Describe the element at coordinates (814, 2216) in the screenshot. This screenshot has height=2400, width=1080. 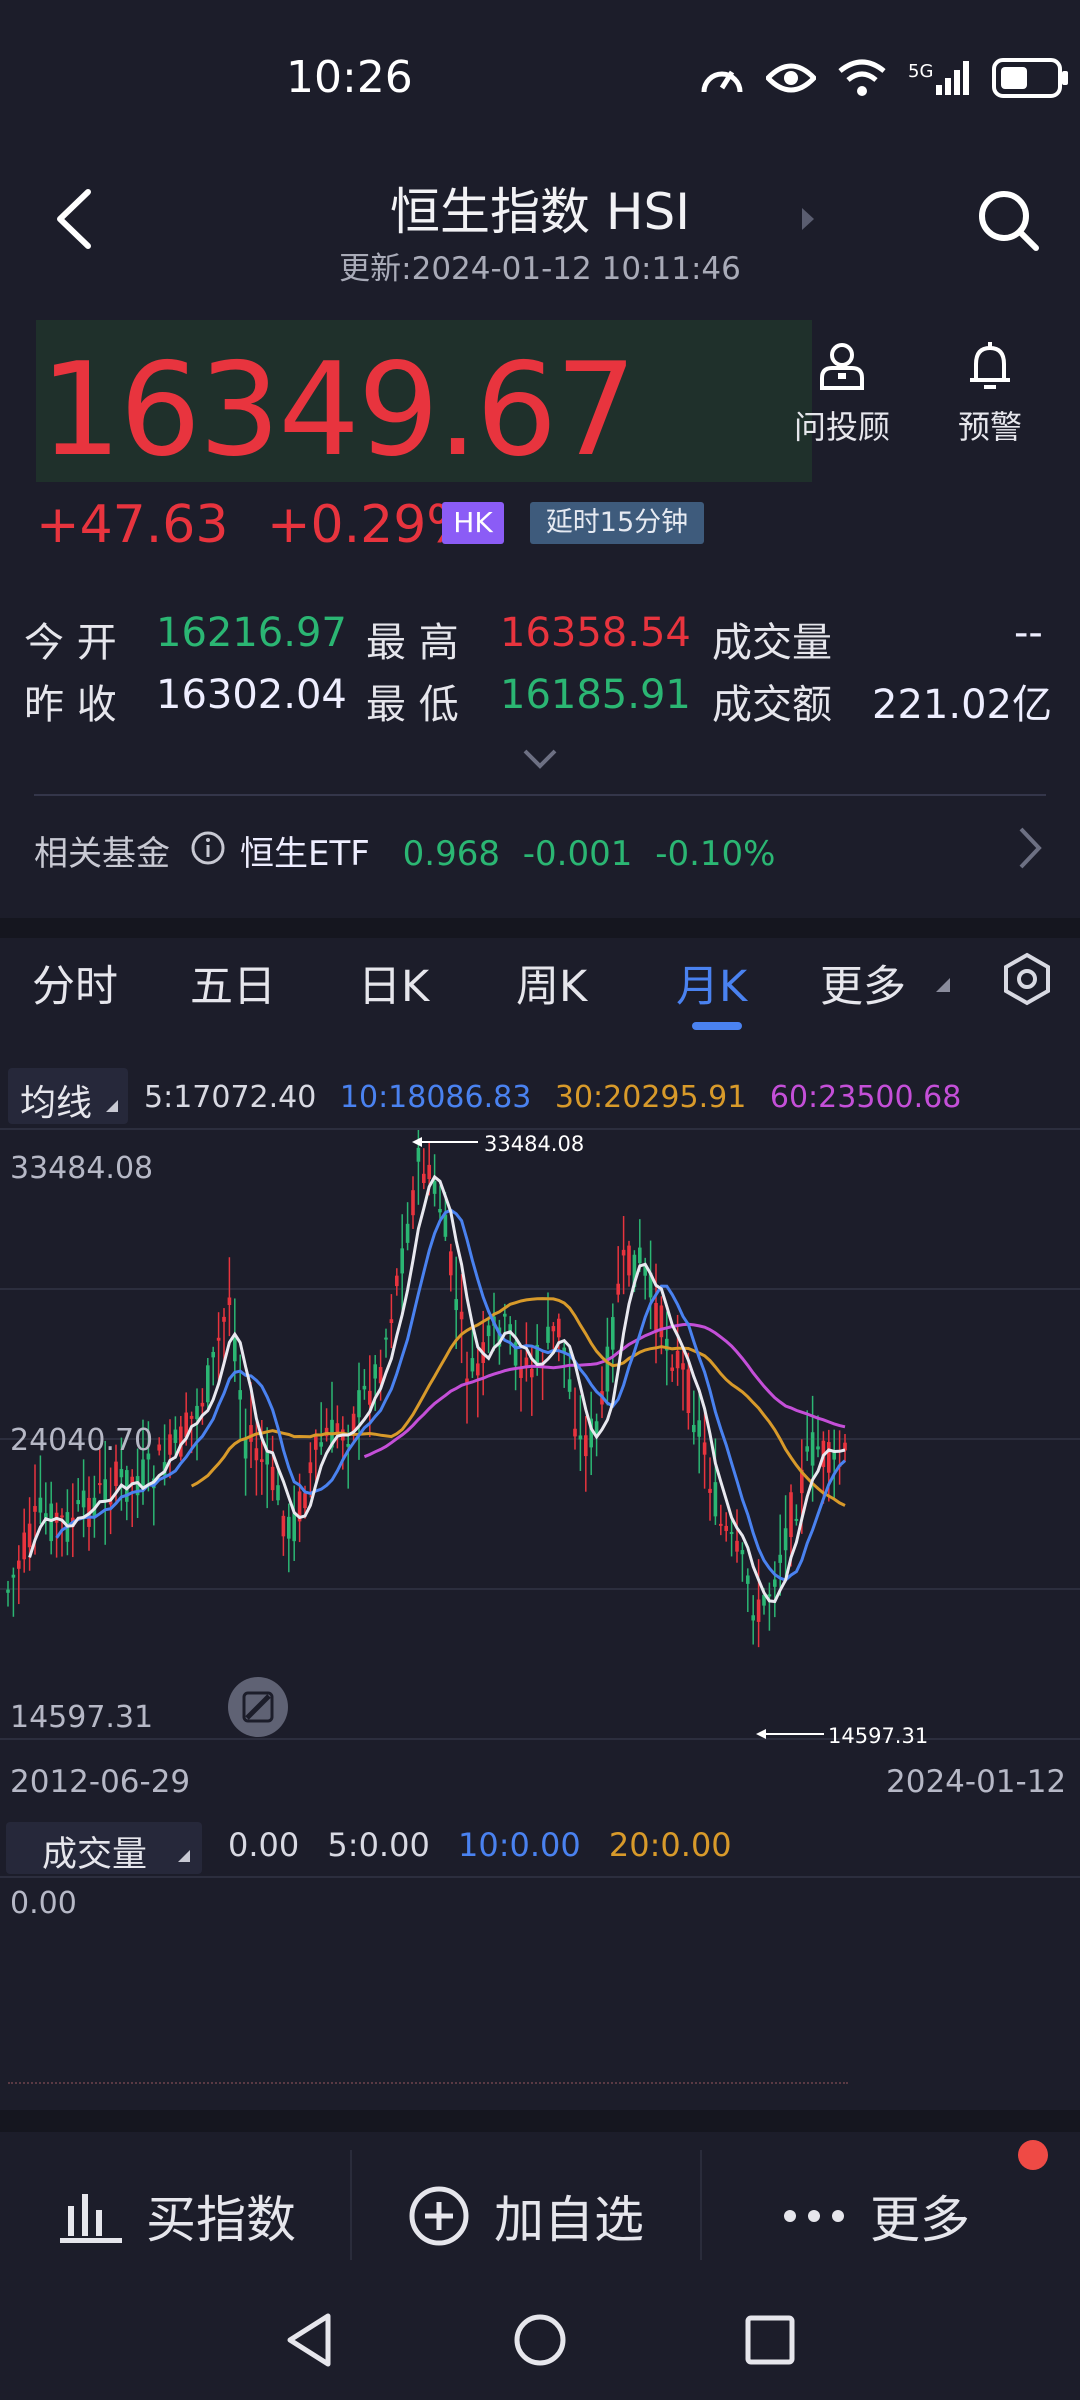
I see `more-dots-icon` at that location.